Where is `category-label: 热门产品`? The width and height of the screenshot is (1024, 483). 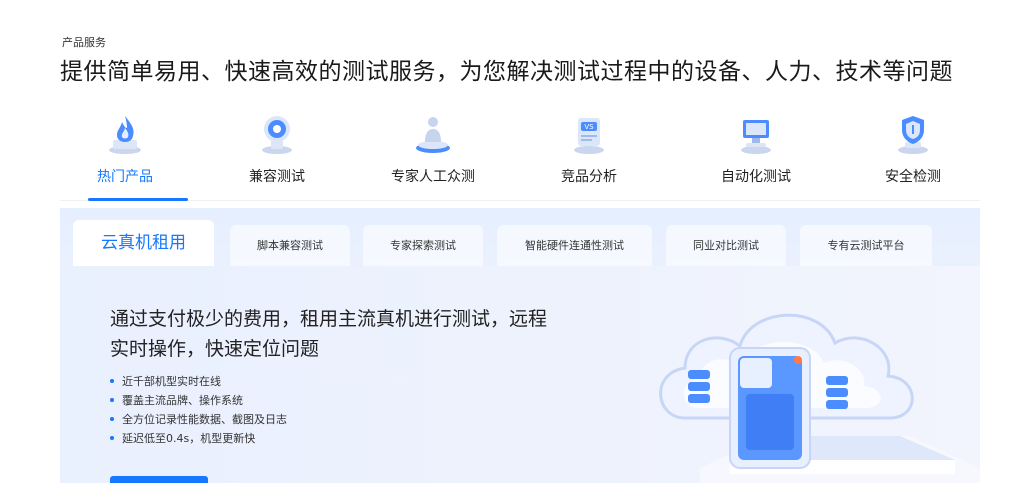 category-label: 热门产品 is located at coordinates (125, 177).